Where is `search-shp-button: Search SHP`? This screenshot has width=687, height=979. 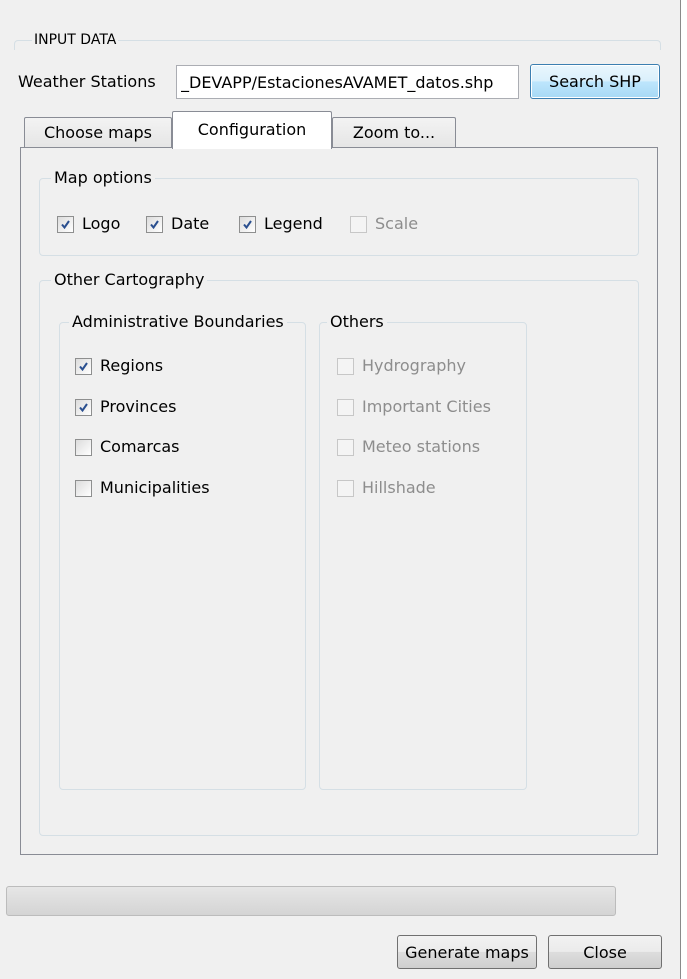
search-shp-button: Search SHP is located at coordinates (595, 81).